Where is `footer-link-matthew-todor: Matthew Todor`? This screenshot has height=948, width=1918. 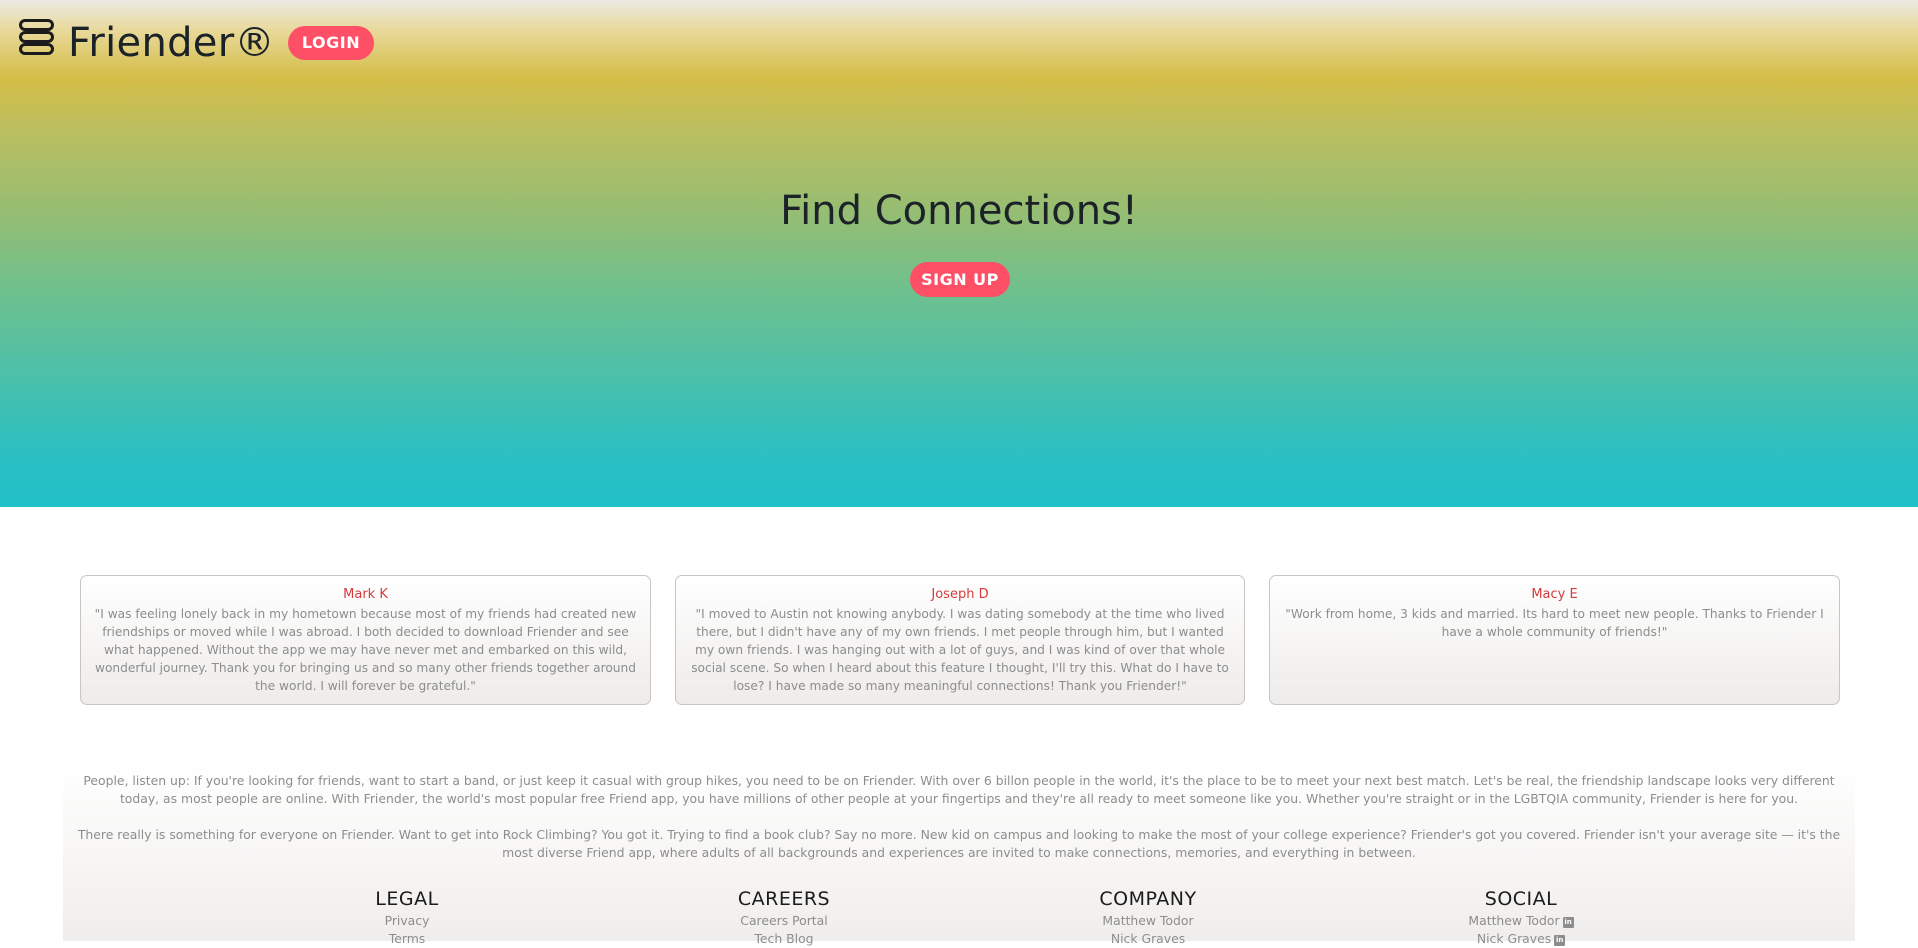 footer-link-matthew-todor: Matthew Todor is located at coordinates (1148, 921).